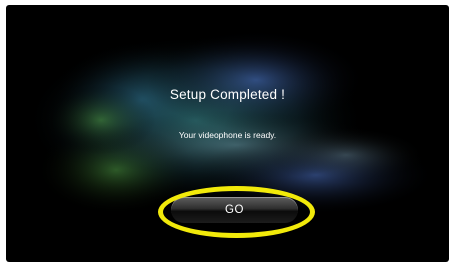 This screenshot has height=278, width=455. I want to click on go-button: GO, so click(234, 210).